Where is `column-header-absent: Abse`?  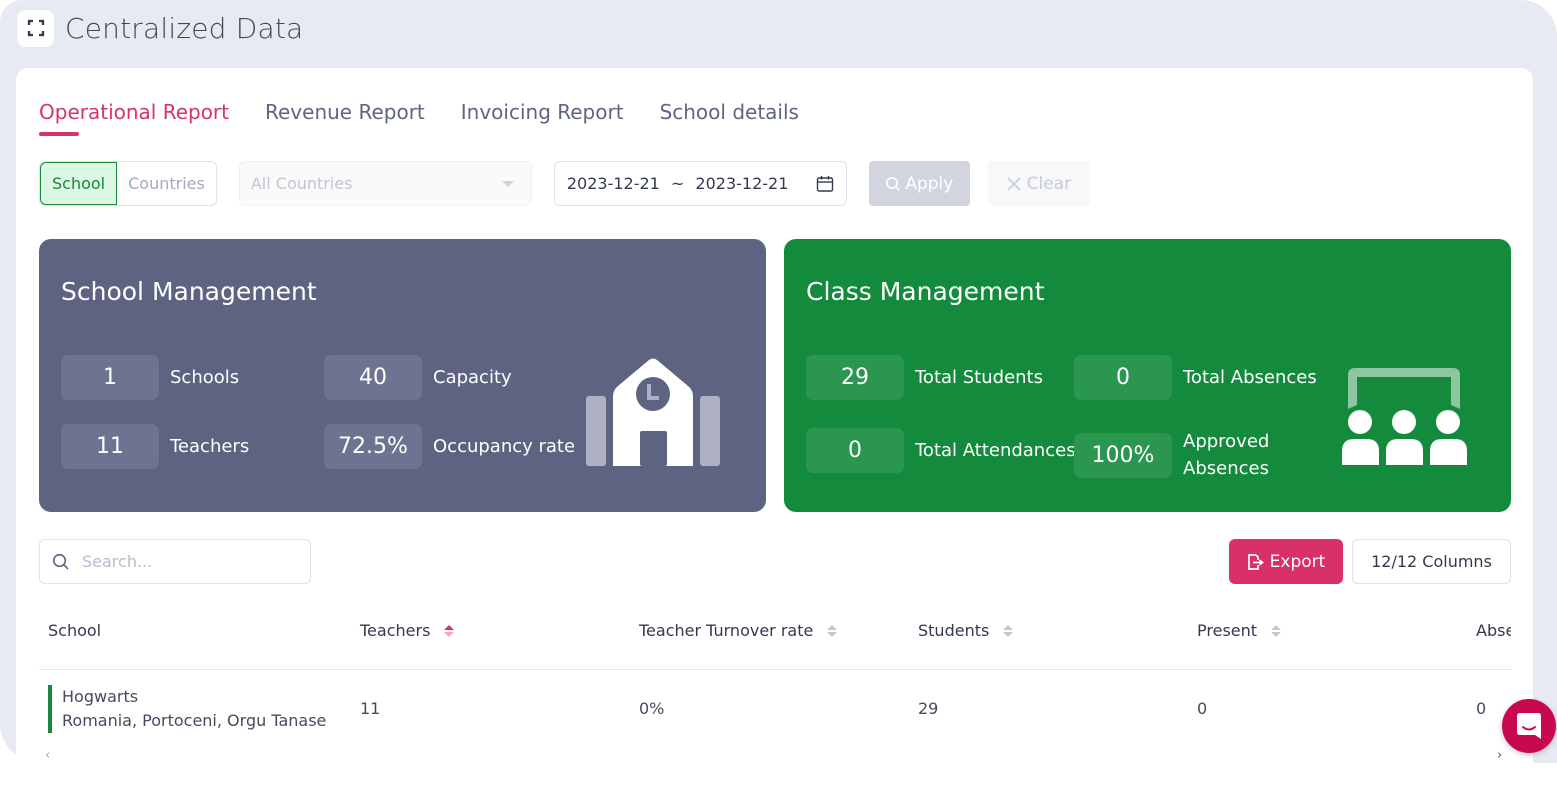
column-header-absent: Abse is located at coordinates (1493, 630).